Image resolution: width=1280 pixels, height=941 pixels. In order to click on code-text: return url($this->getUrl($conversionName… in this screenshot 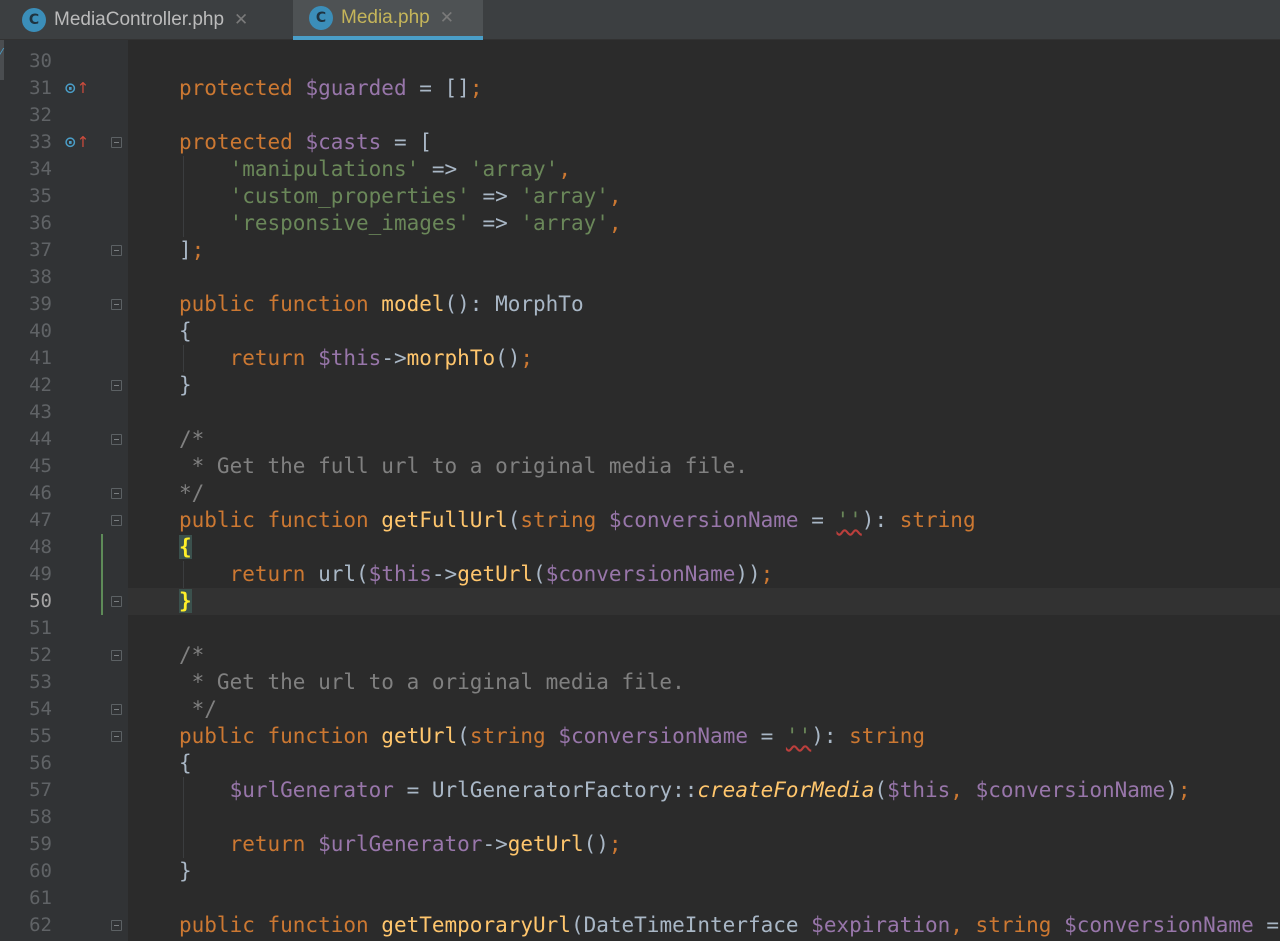, I will do `click(476, 574)`.